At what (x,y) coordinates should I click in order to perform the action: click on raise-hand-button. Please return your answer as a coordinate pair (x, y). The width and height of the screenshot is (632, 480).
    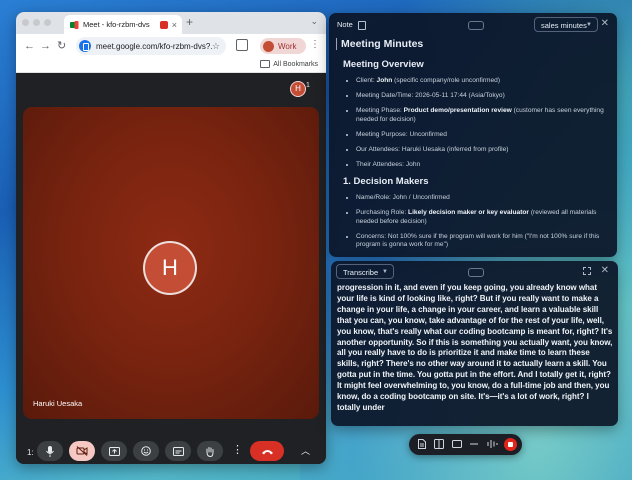
    Looking at the image, I should click on (210, 451).